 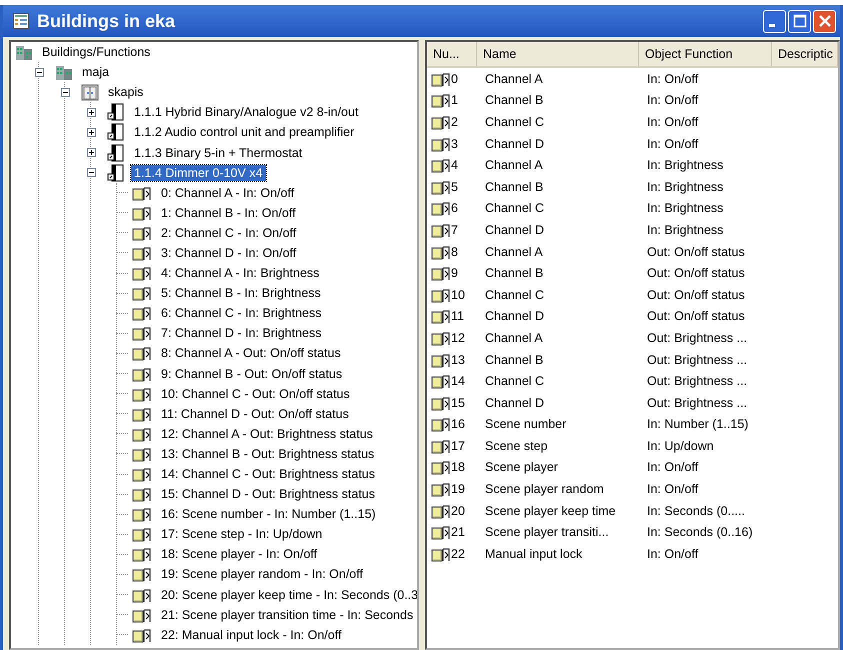 I want to click on table-cell: Channel D, so click(x=514, y=143).